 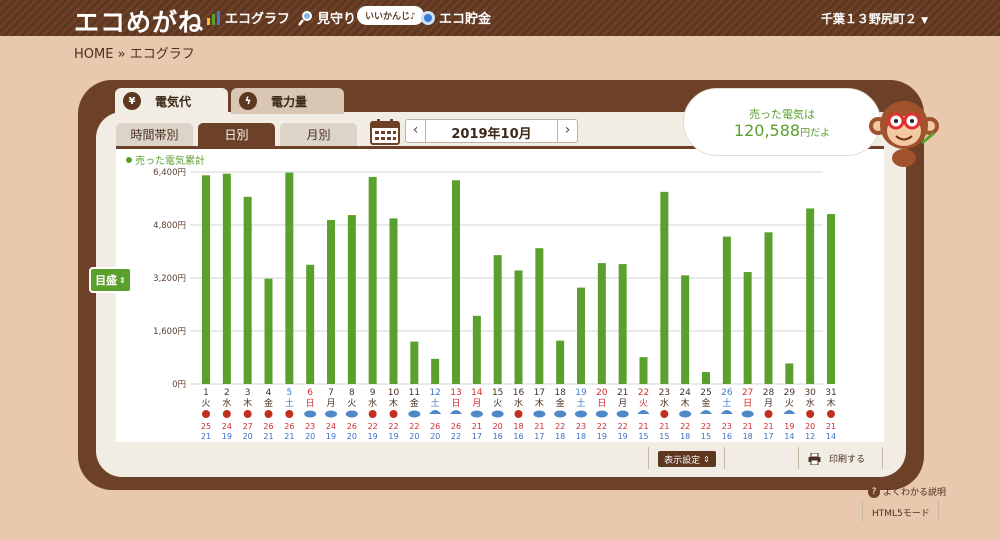 What do you see at coordinates (129, 160) in the screenshot?
I see `legend-marker` at bounding box center [129, 160].